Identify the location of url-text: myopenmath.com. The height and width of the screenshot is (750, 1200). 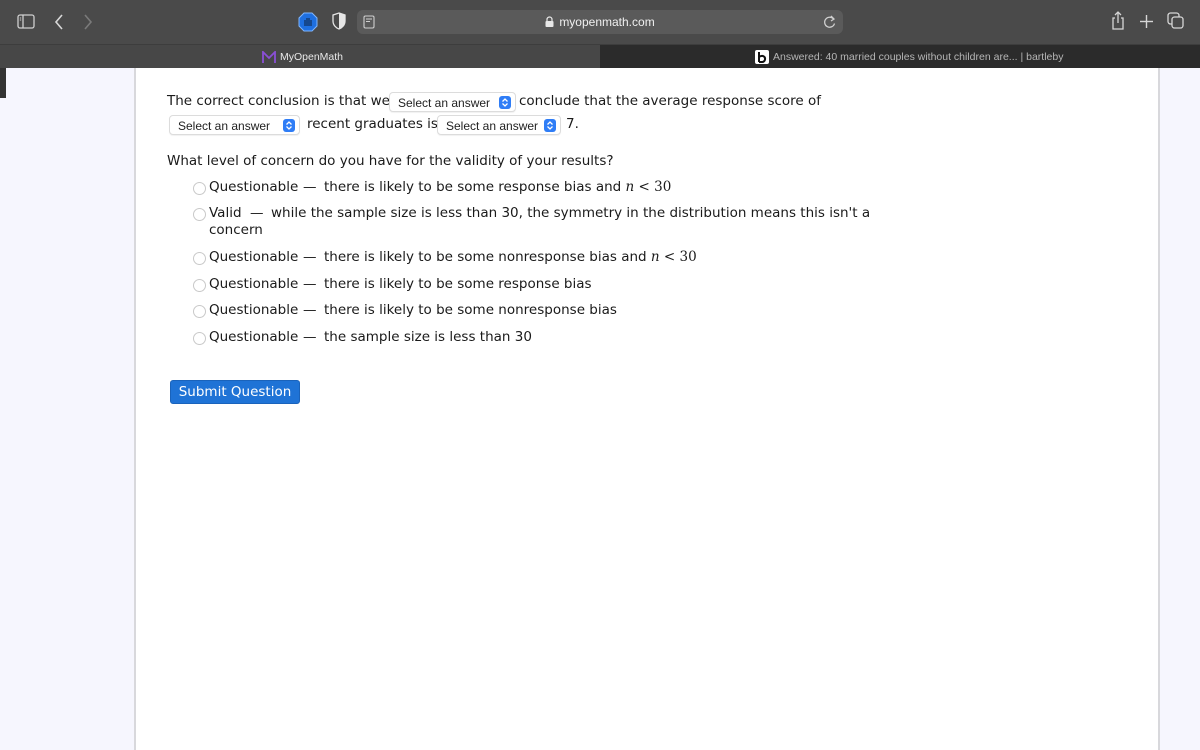
(607, 22).